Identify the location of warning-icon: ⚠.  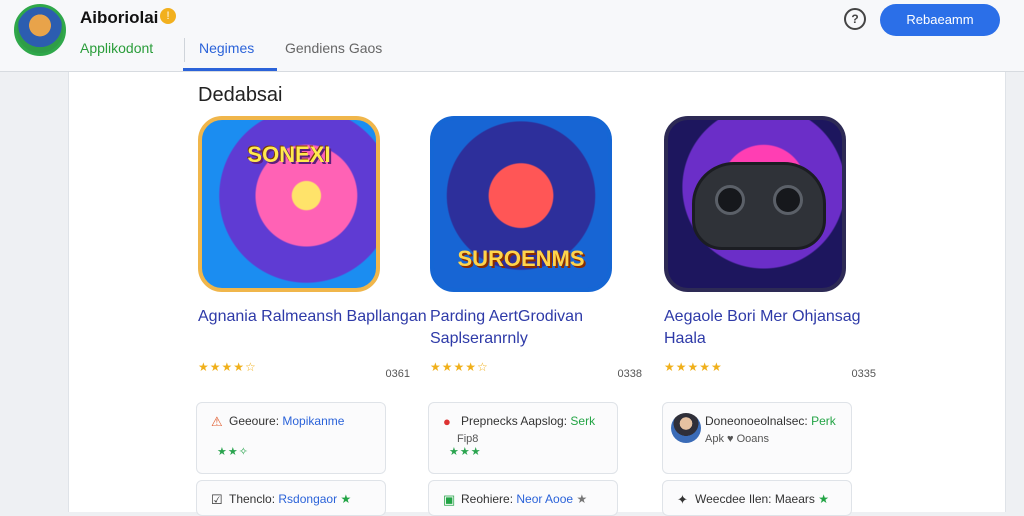
(217, 421).